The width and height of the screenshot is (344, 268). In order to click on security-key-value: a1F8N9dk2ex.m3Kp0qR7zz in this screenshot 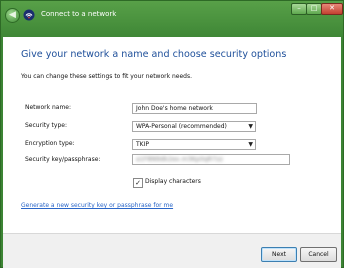, I will do `click(179, 159)`.